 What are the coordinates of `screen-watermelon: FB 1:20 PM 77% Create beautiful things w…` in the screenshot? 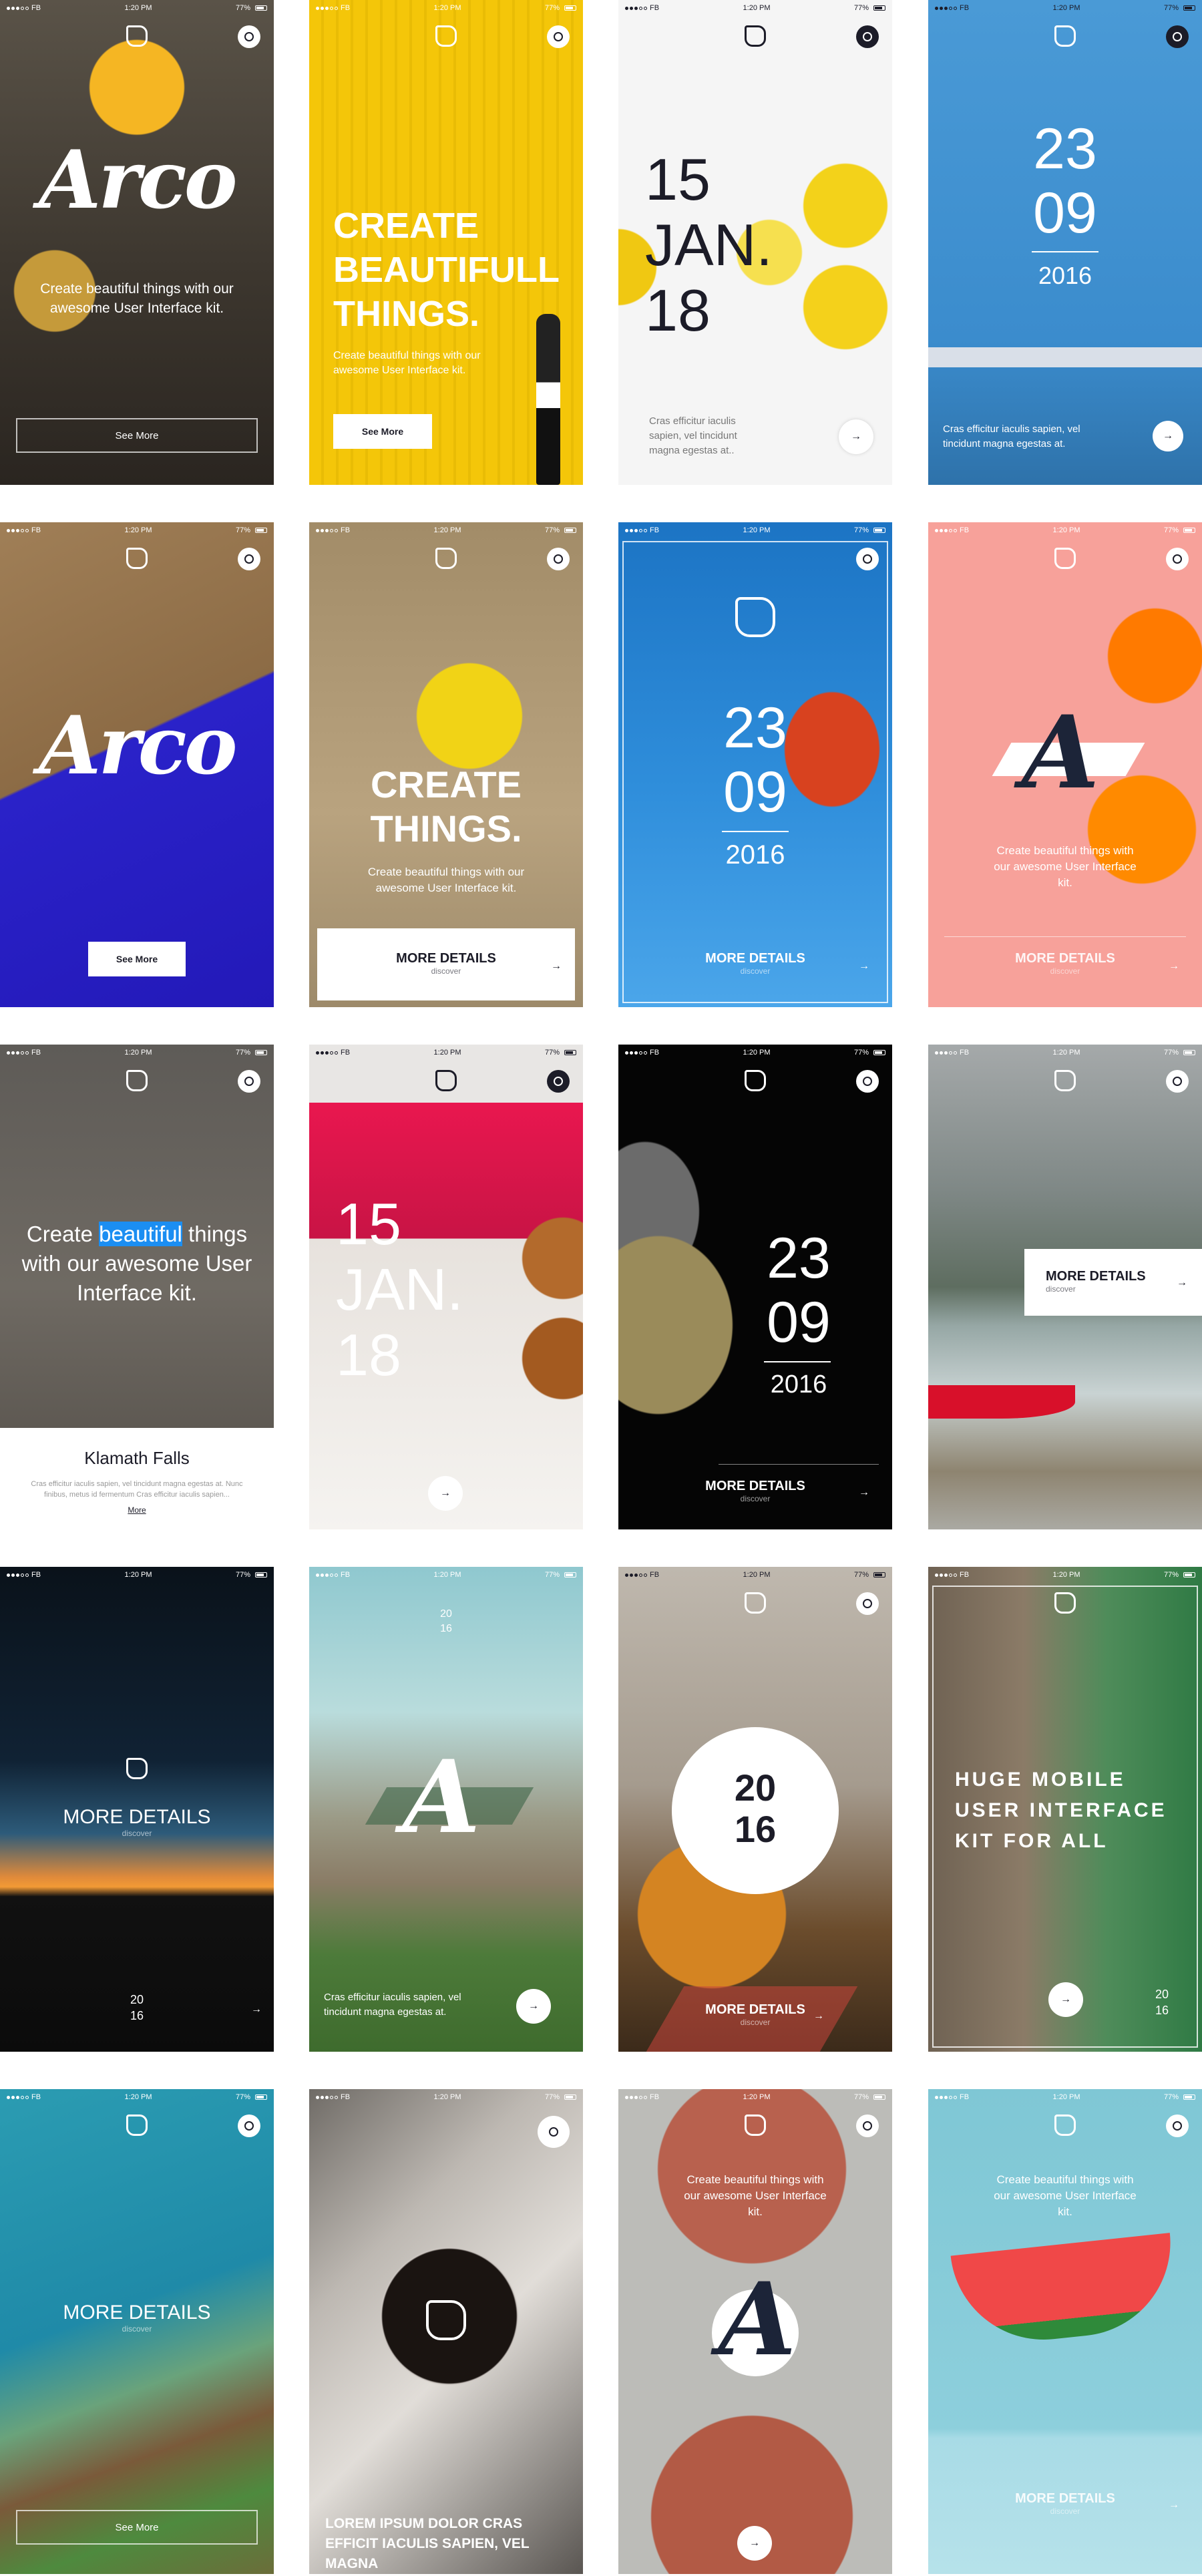 It's located at (1065, 2331).